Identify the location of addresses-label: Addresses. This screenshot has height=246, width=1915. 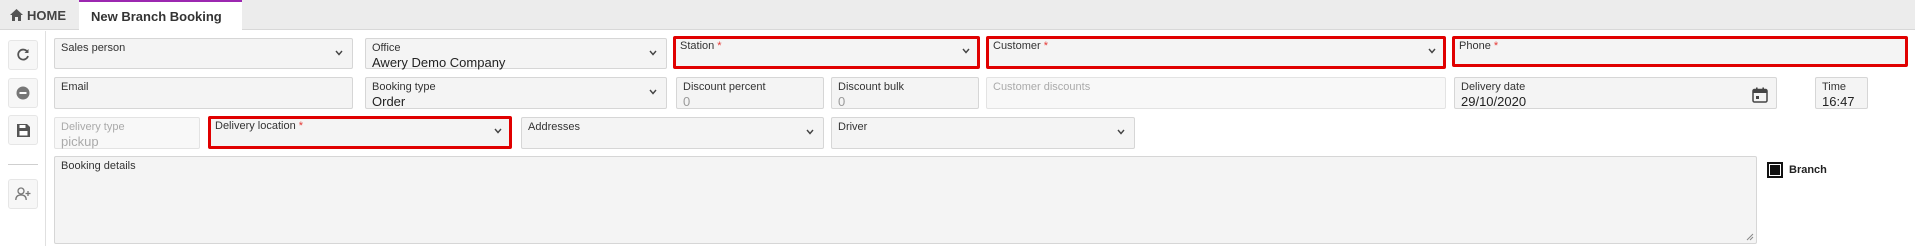
(554, 127).